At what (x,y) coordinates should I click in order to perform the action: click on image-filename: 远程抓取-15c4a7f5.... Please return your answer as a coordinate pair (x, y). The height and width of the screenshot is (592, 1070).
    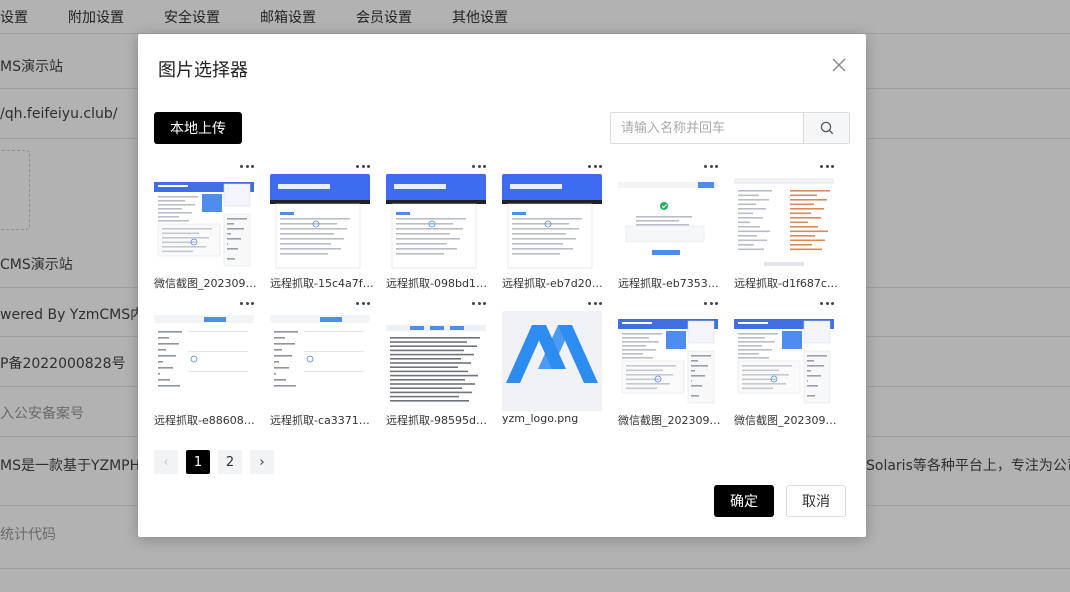
    Looking at the image, I should click on (322, 283).